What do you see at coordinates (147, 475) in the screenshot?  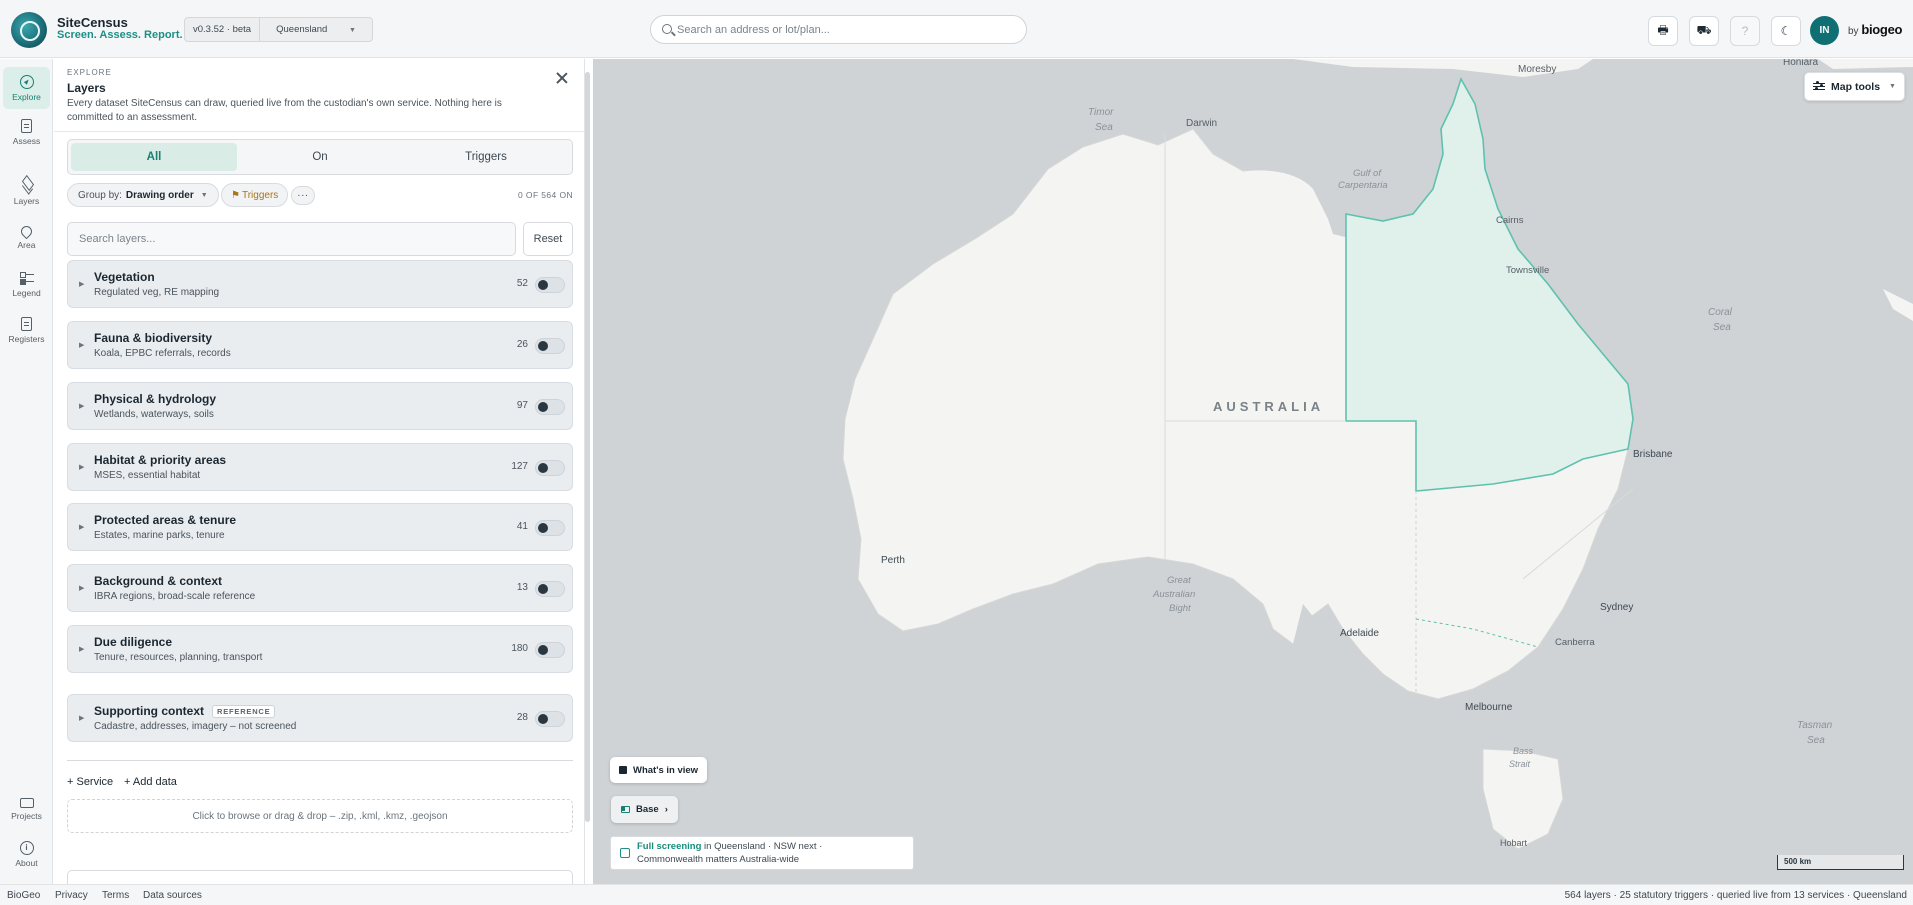 I see `layer-group-subtitle: MSES, essential habitat` at bounding box center [147, 475].